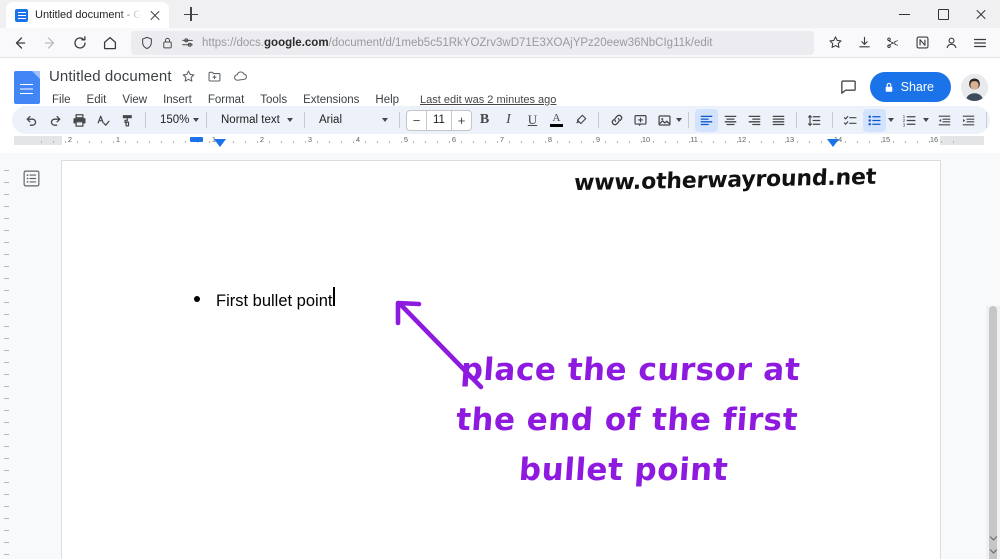 The height and width of the screenshot is (559, 1000). Describe the element at coordinates (778, 120) in the screenshot. I see `align-justify-icon` at that location.